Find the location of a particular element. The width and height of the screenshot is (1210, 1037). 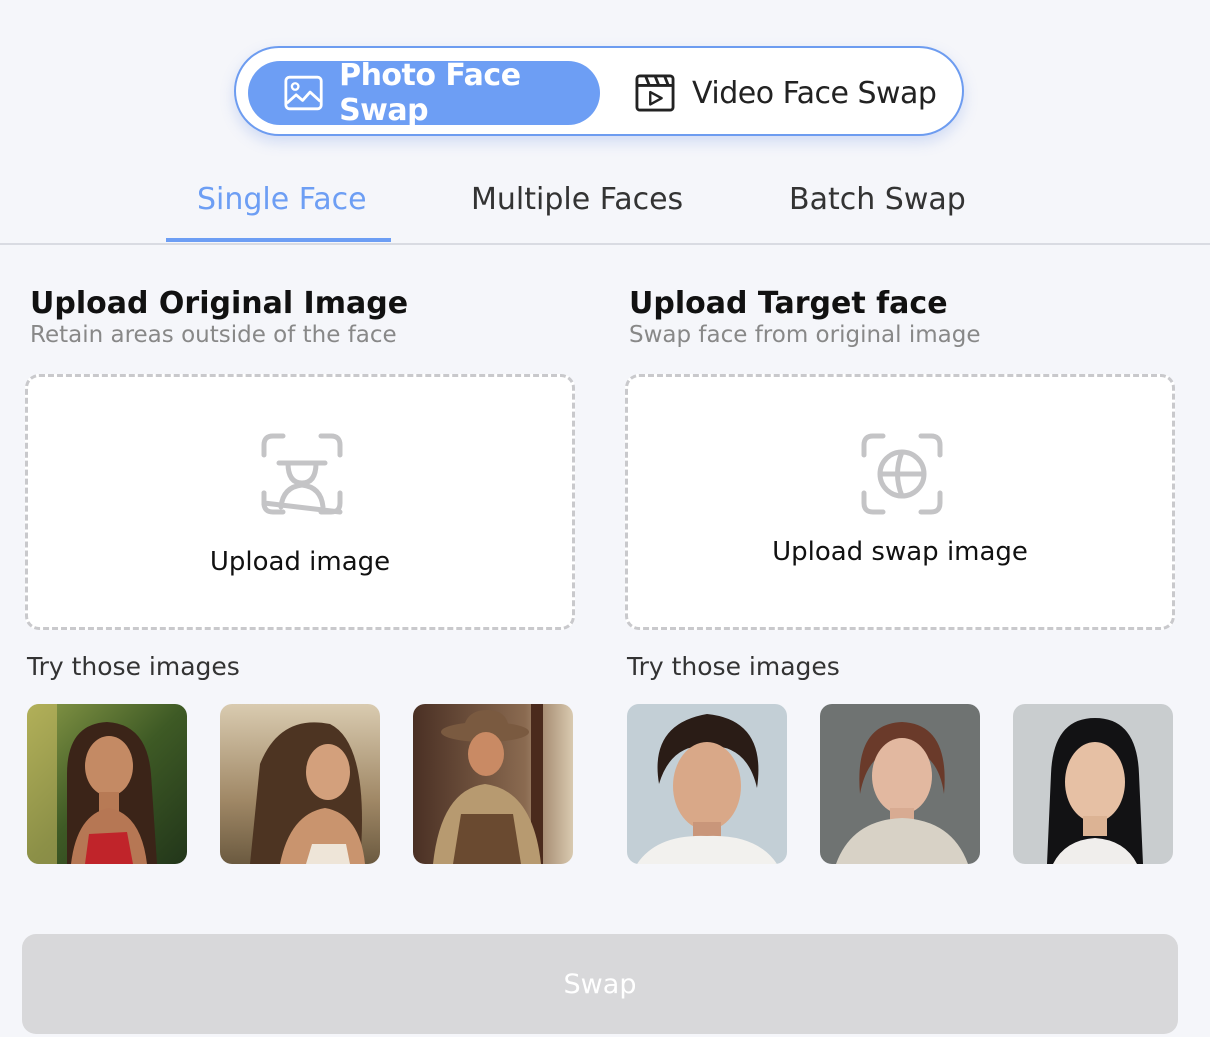

mode-switch: Photo Face Swap Video Face Swap is located at coordinates (599, 91).